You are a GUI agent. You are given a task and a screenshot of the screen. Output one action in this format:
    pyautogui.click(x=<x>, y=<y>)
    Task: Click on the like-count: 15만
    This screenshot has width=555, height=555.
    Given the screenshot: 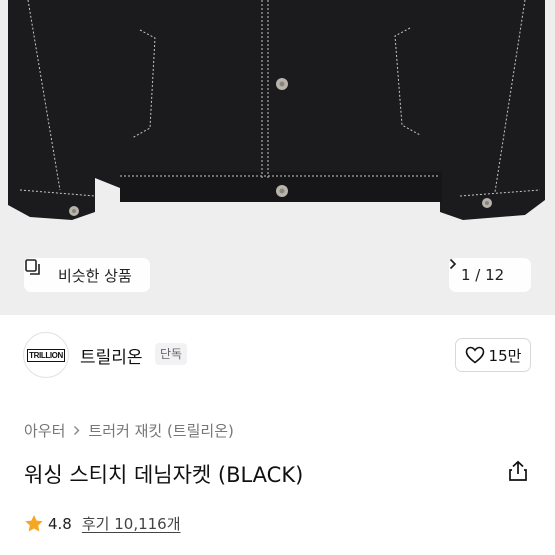 What is the action you would take?
    pyautogui.click(x=505, y=355)
    